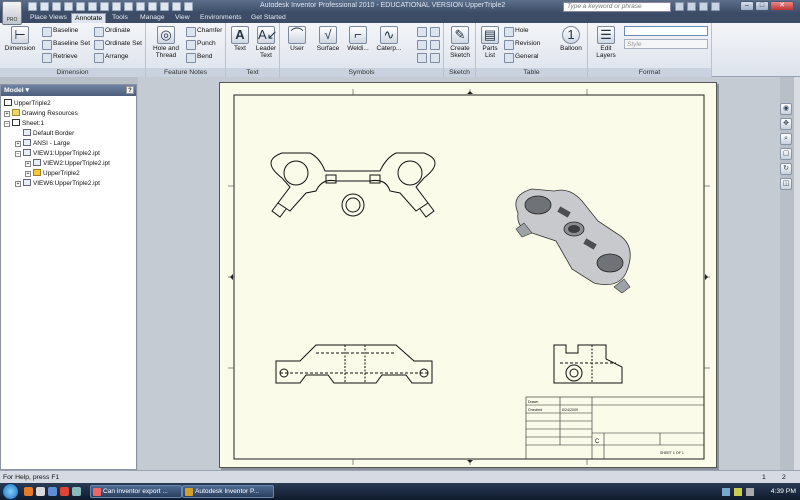 The height and width of the screenshot is (500, 800). Describe the element at coordinates (166, 42) in the screenshot. I see `hole-thread-button: ◎ Hole and Thread` at that location.